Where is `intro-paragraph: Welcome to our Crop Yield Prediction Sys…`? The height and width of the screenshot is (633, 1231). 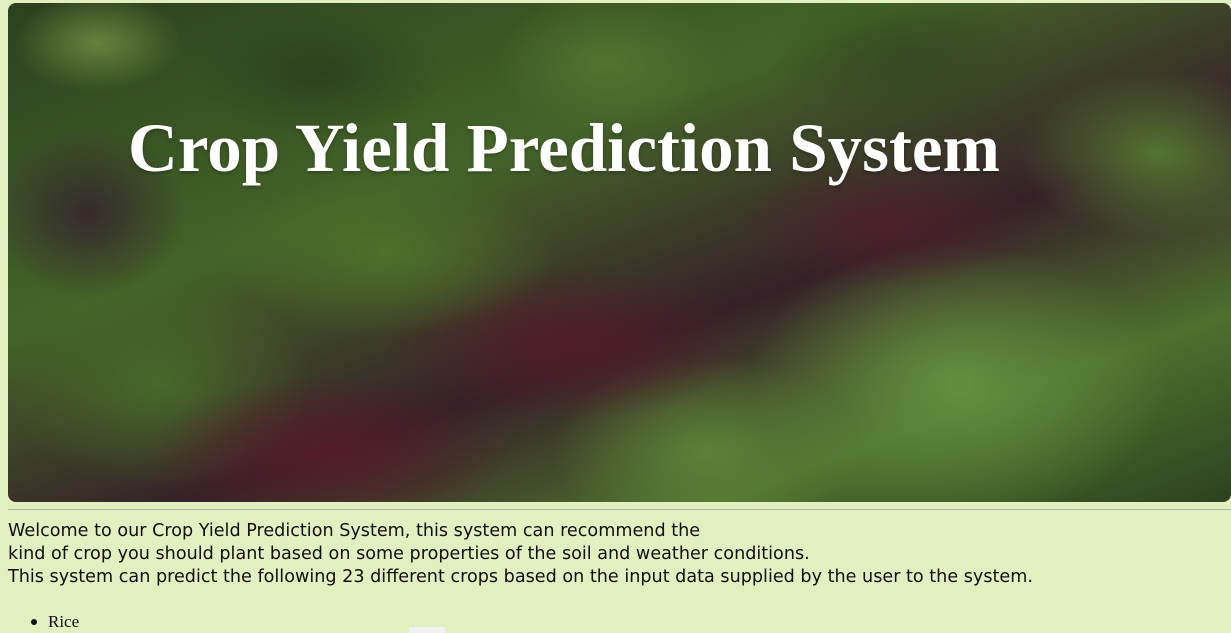 intro-paragraph: Welcome to our Crop Yield Prediction Sys… is located at coordinates (520, 554).